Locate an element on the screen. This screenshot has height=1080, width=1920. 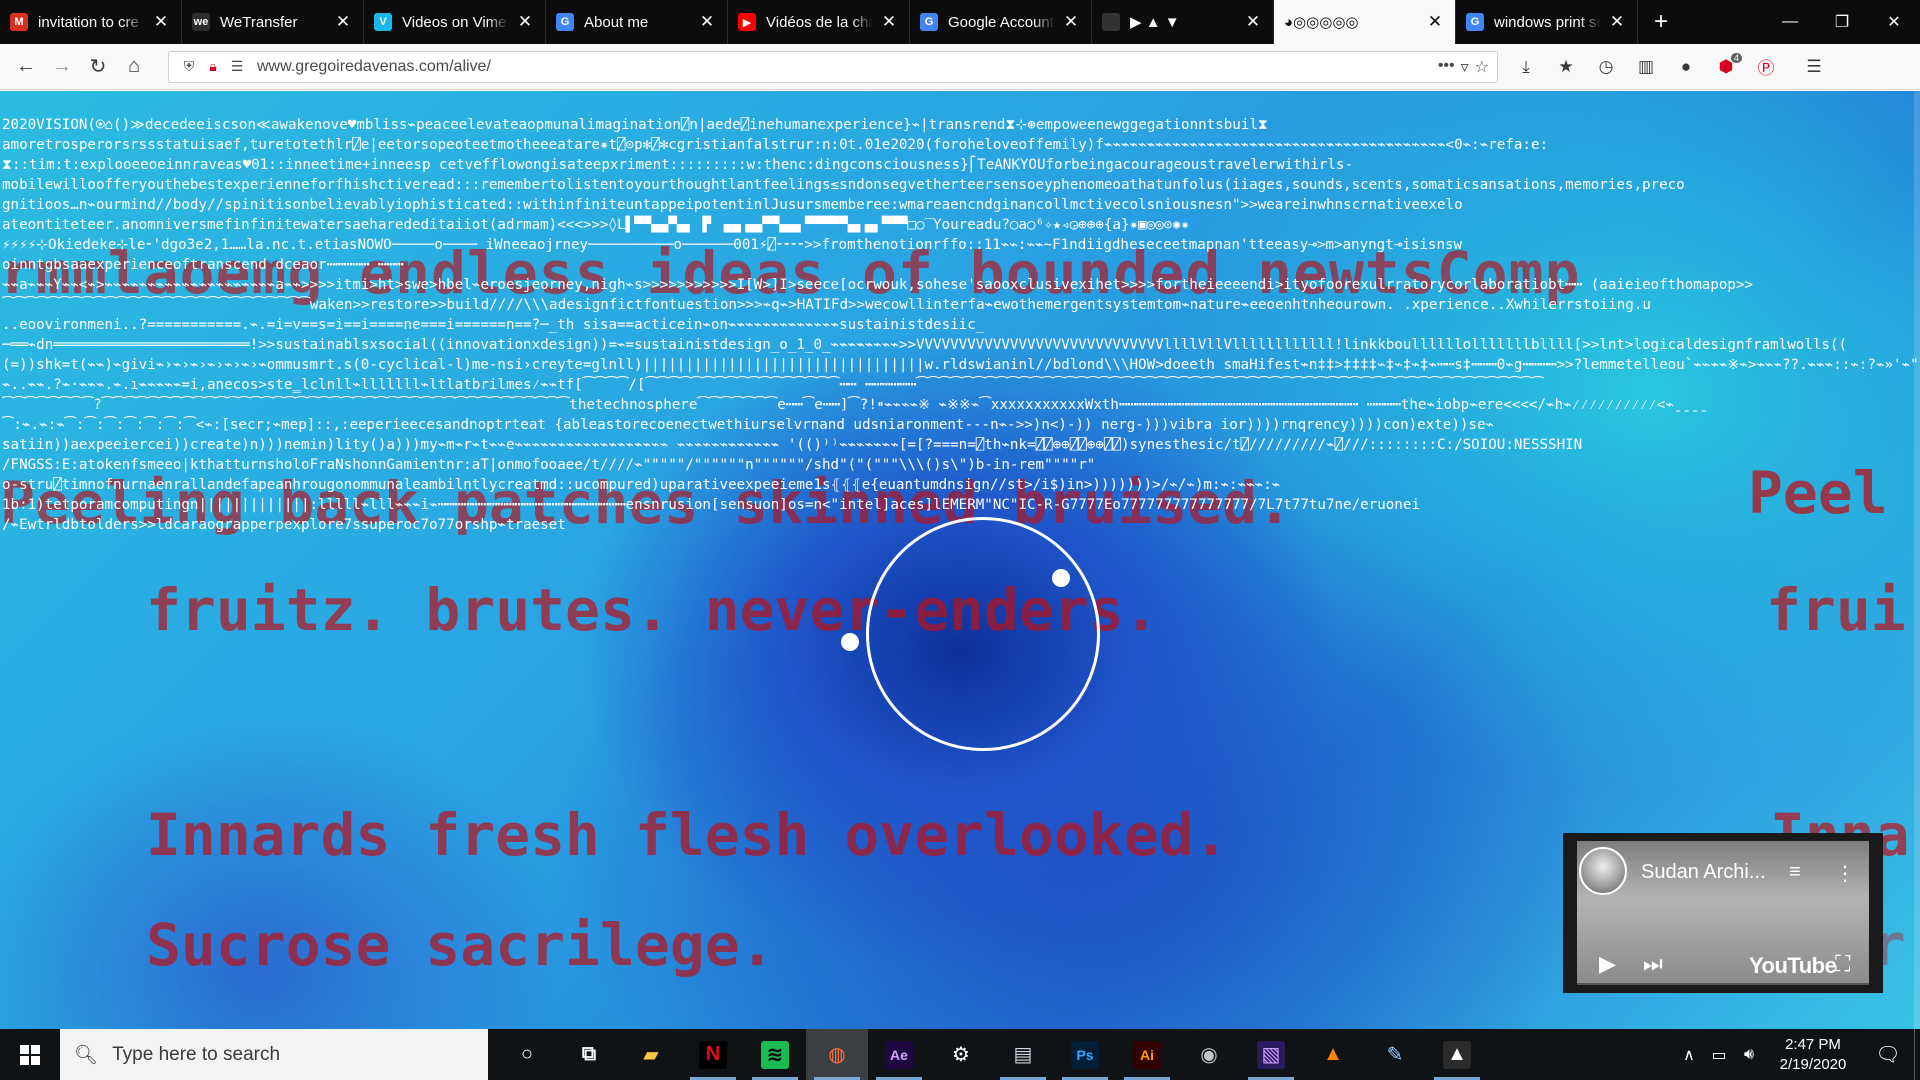
library-icon: ★ is located at coordinates (1566, 67).